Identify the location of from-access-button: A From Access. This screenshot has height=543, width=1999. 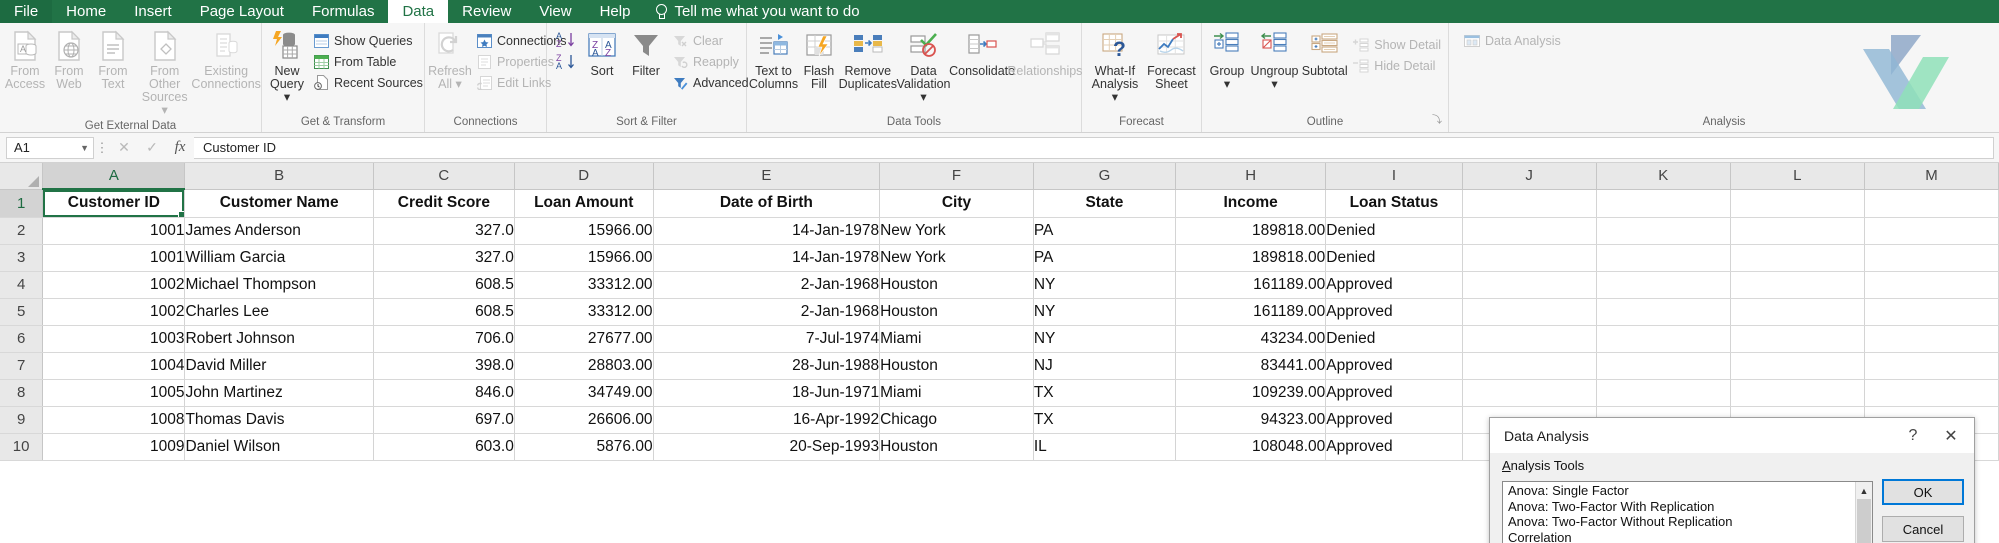
(25, 59).